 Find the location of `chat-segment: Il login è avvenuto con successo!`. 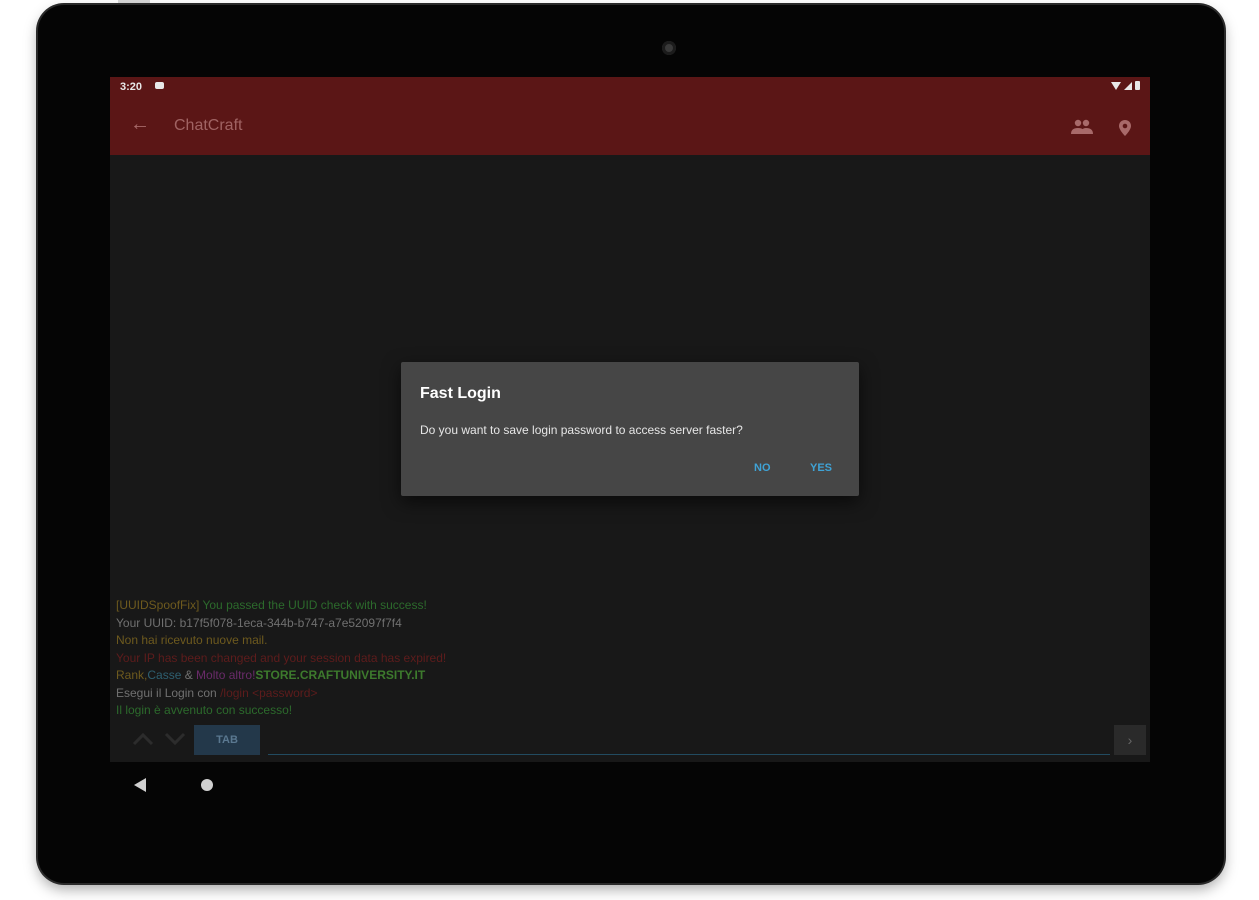

chat-segment: Il login è avvenuto con successo! is located at coordinates (204, 710).